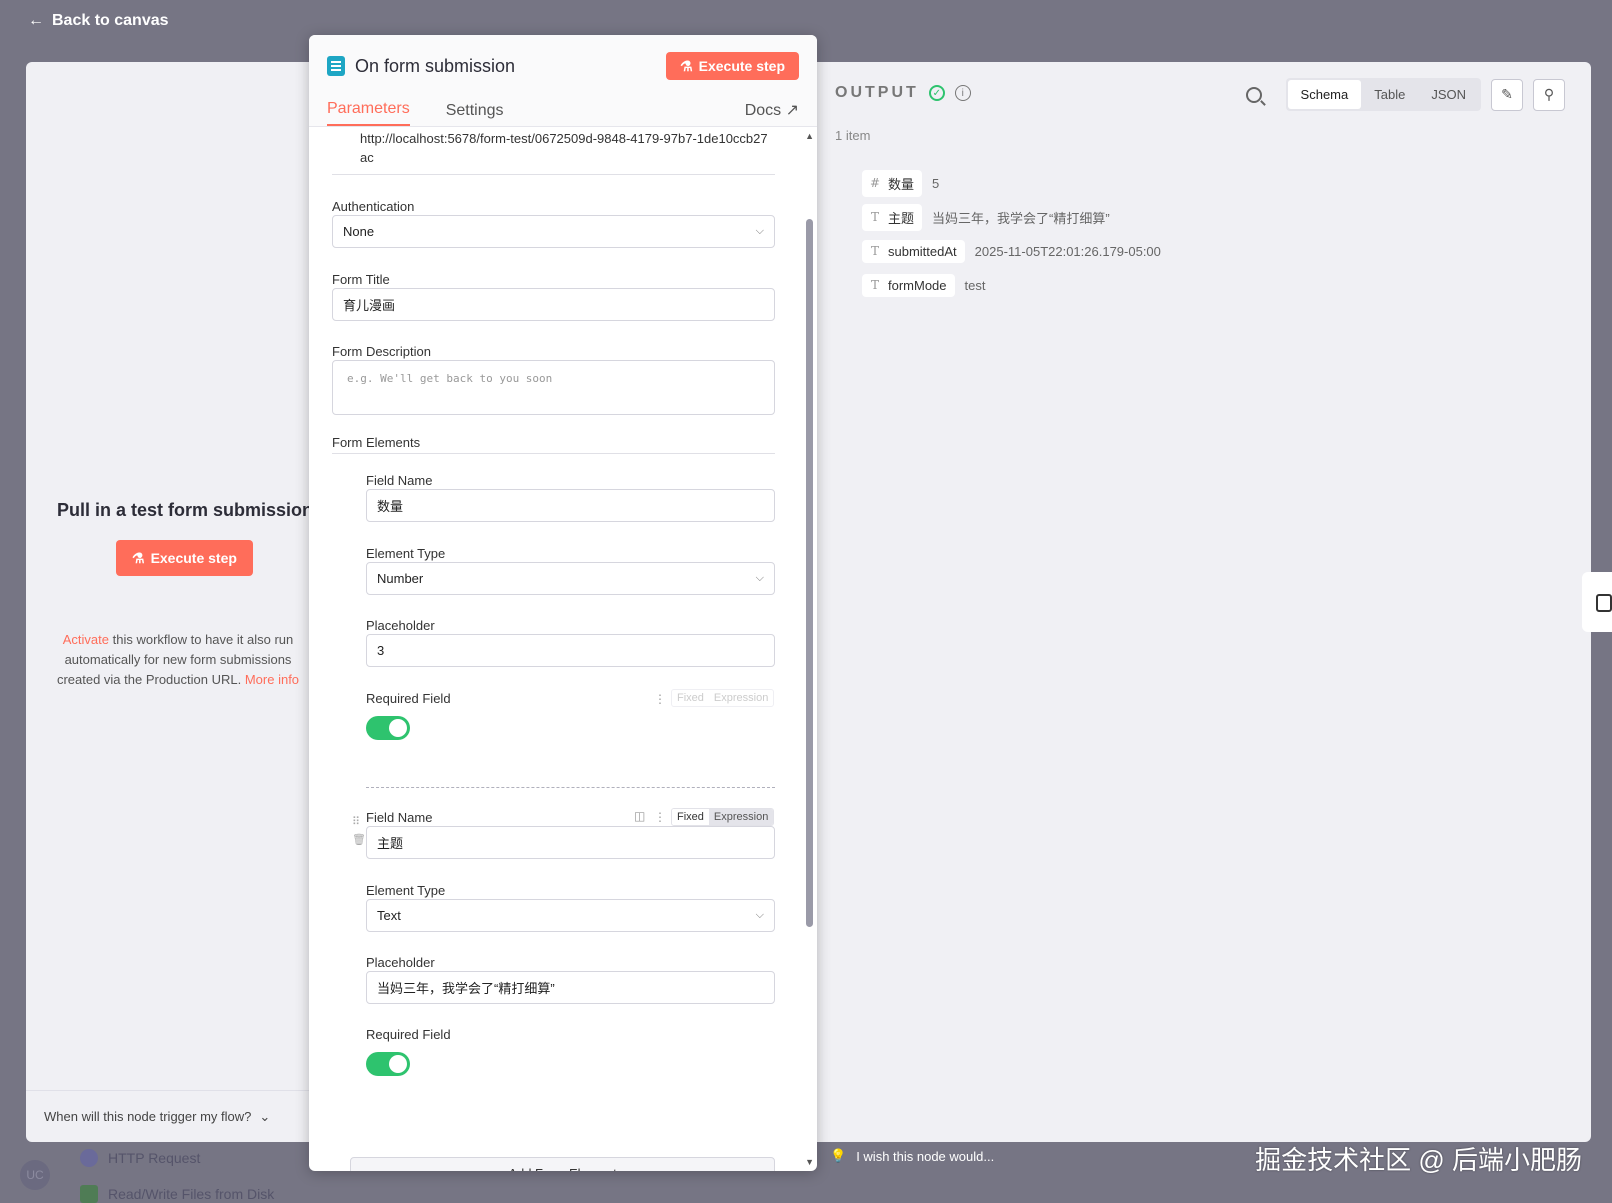 Image resolution: width=1612 pixels, height=1203 pixels. What do you see at coordinates (368, 113) in the screenshot?
I see `tab-parameters: Parameters` at bounding box center [368, 113].